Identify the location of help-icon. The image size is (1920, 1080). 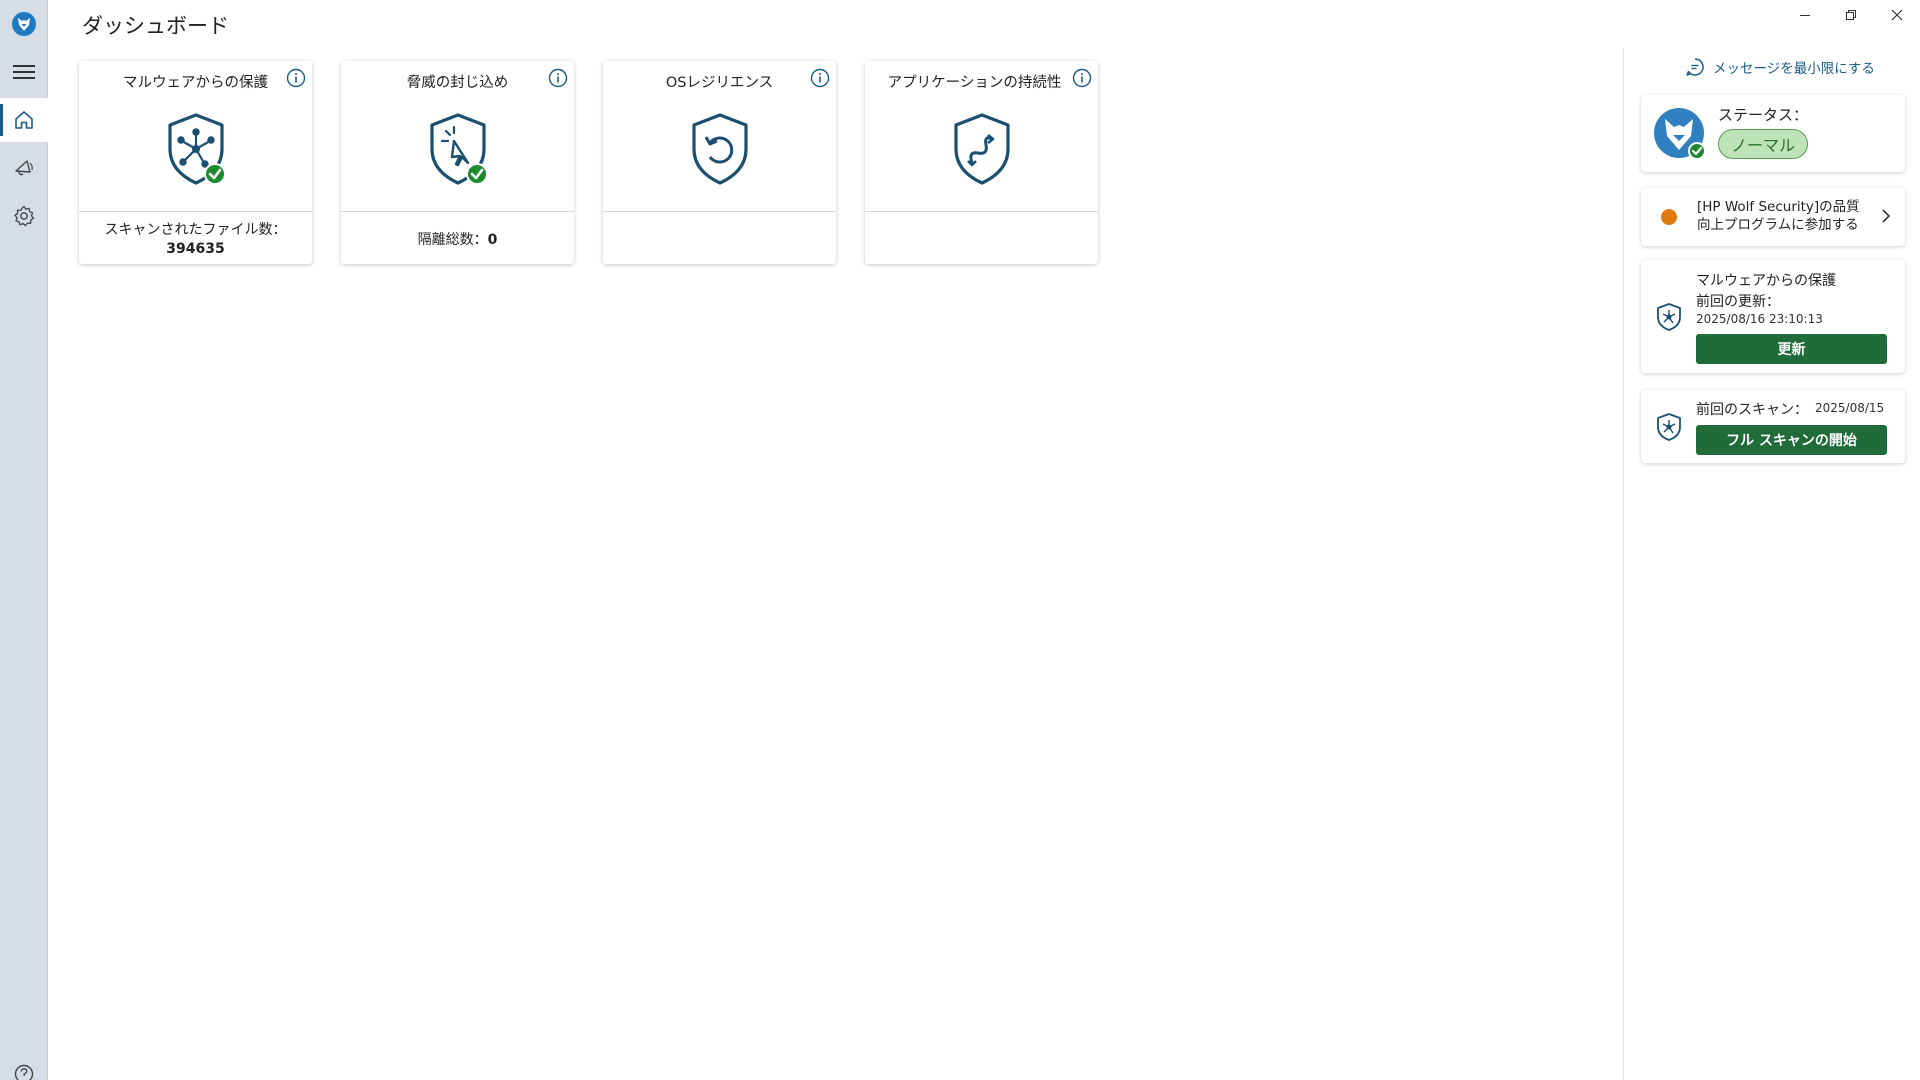
(24, 1072).